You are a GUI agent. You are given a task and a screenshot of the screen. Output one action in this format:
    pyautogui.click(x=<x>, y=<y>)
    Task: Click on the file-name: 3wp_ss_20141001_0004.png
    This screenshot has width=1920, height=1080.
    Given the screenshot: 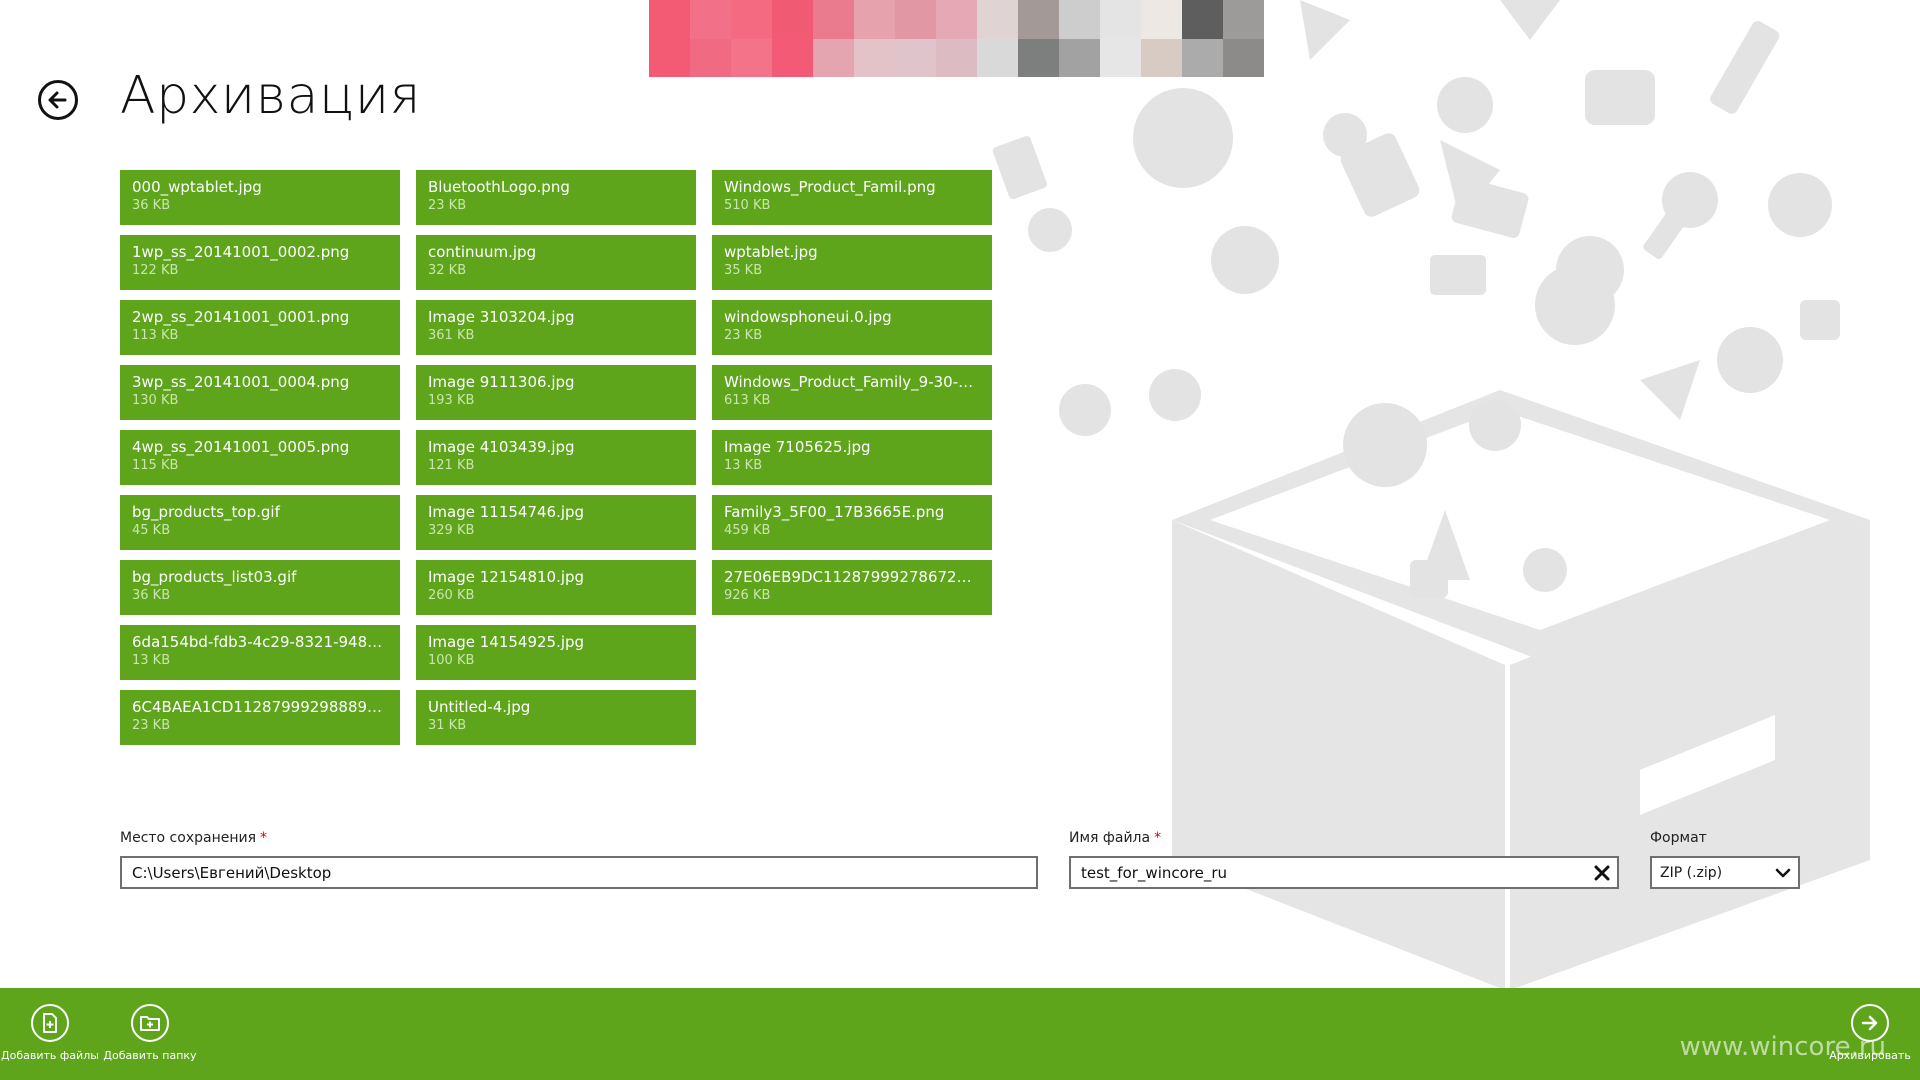 What is the action you would take?
    pyautogui.click(x=241, y=382)
    